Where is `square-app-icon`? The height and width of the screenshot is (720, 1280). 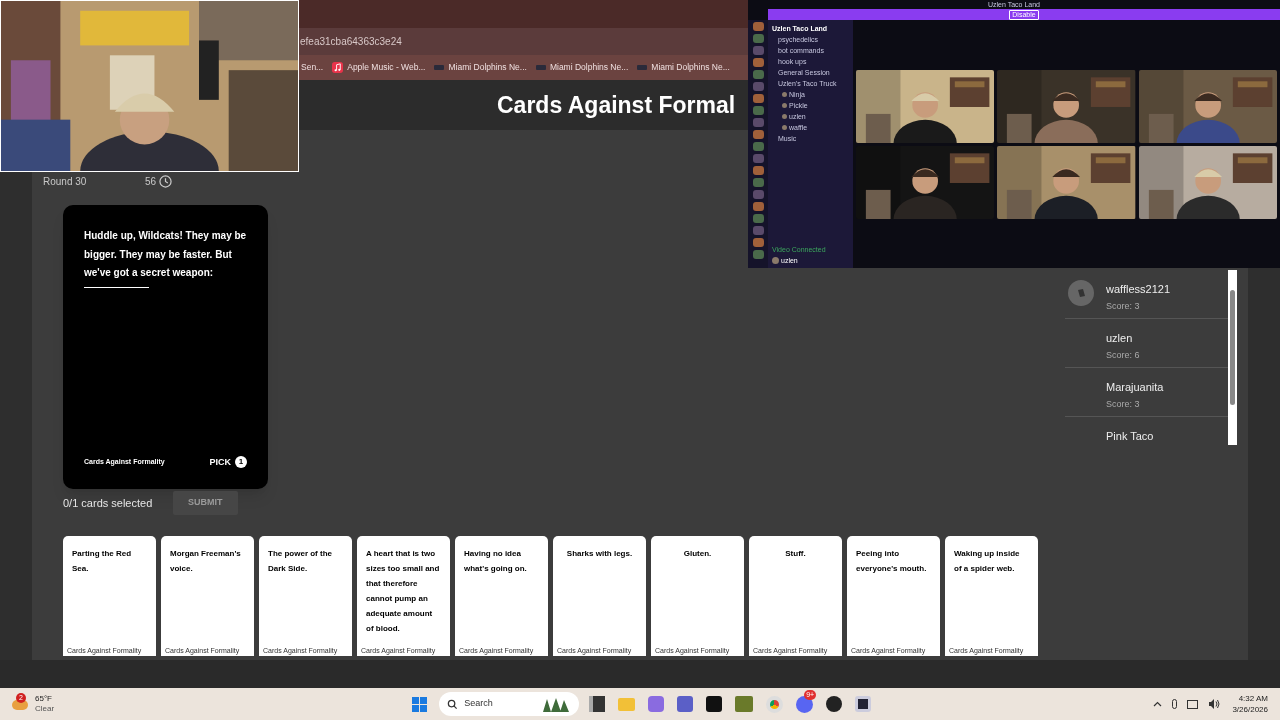 square-app-icon is located at coordinates (597, 704).